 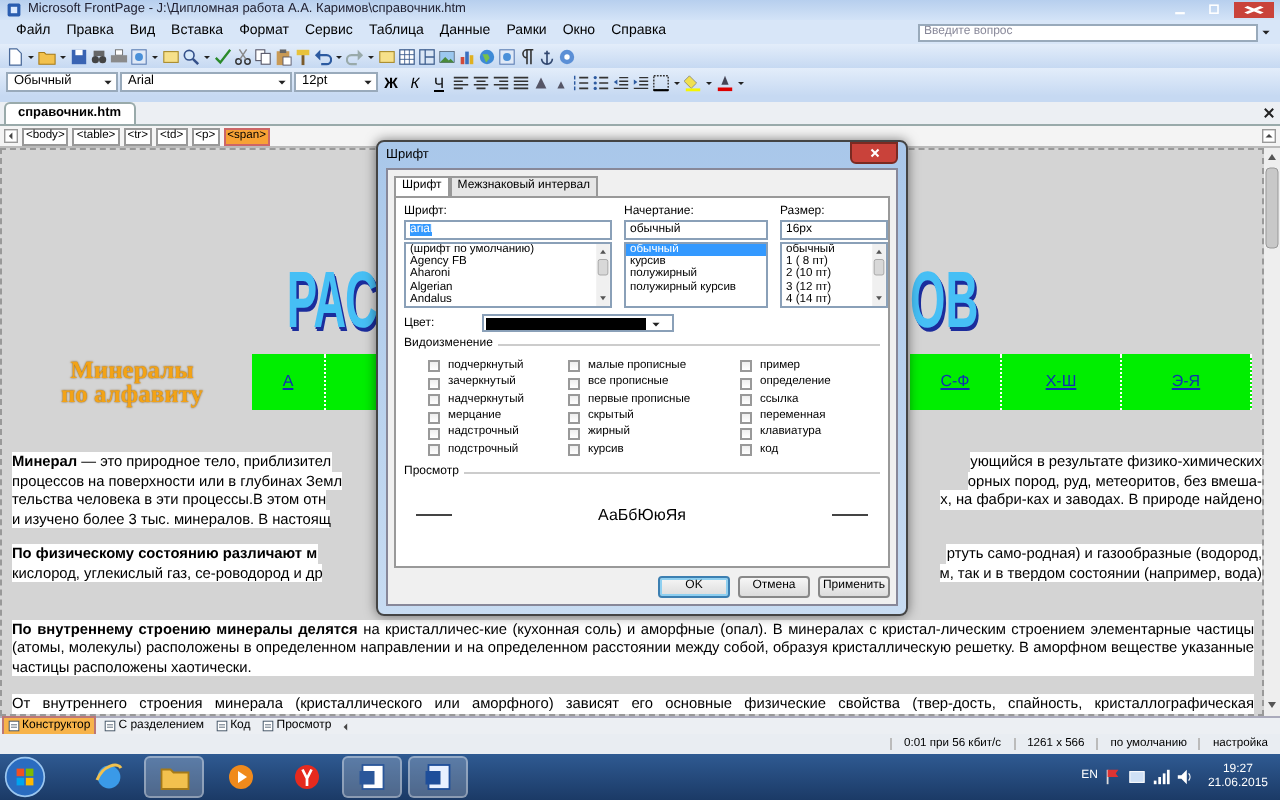 I want to click on letter-link: А, so click(x=288, y=382).